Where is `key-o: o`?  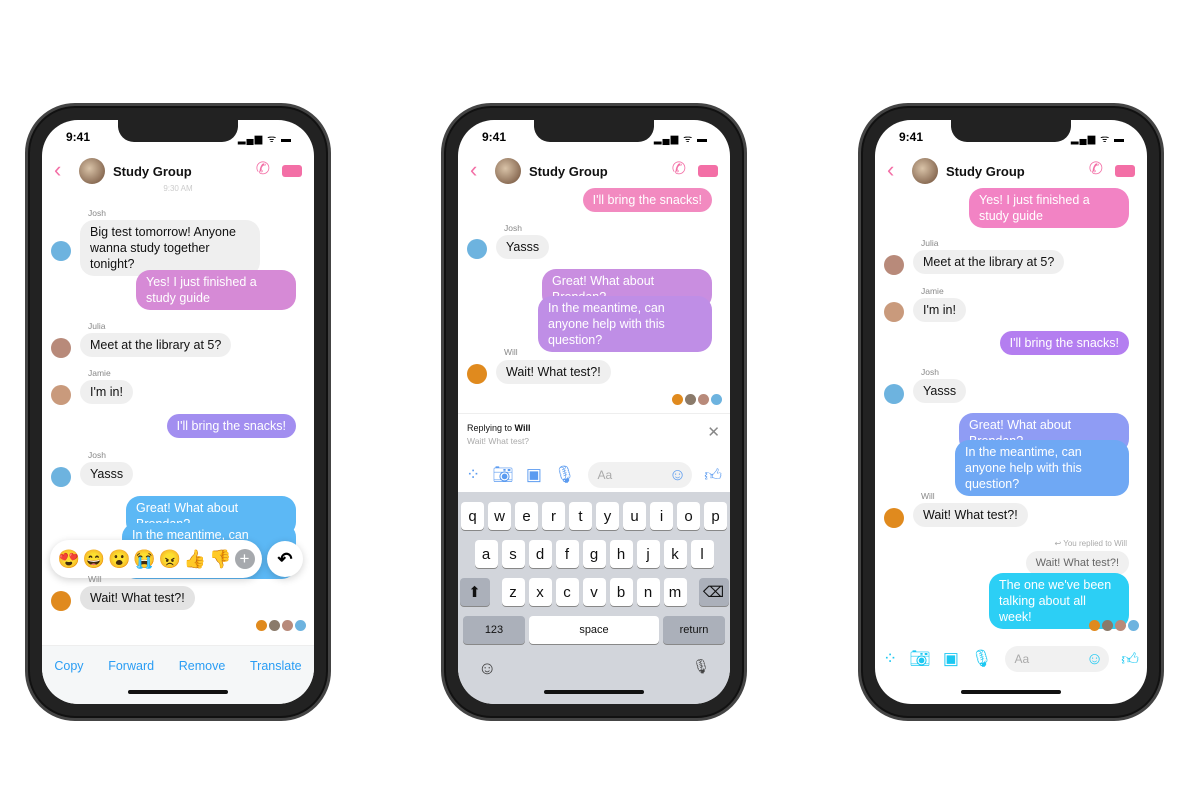 key-o: o is located at coordinates (688, 516).